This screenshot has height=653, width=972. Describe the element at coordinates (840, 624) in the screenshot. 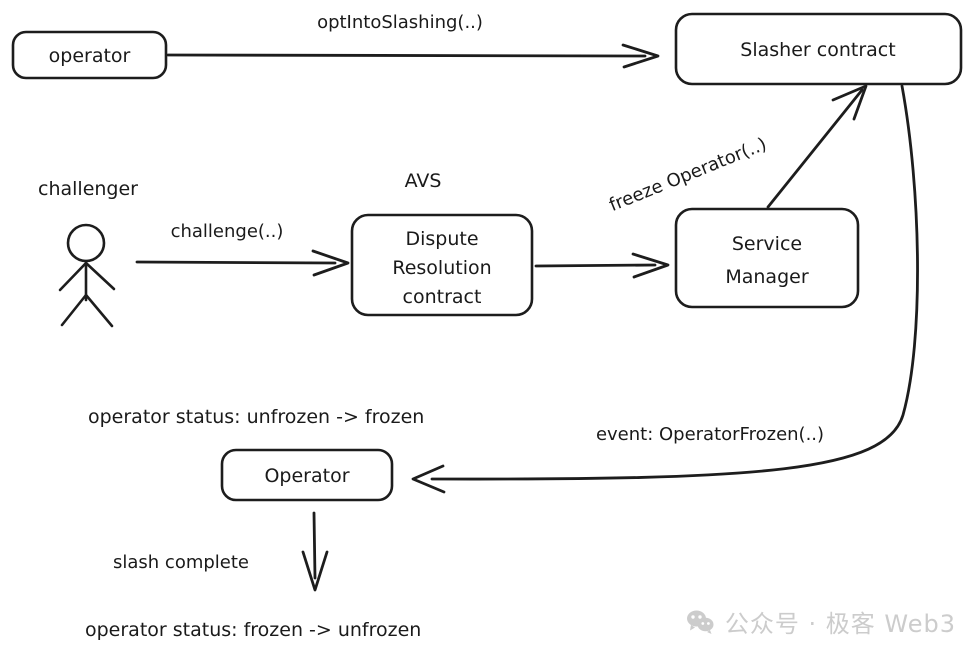

I see `watermark-text: 公众号 · 极客 Web3` at that location.